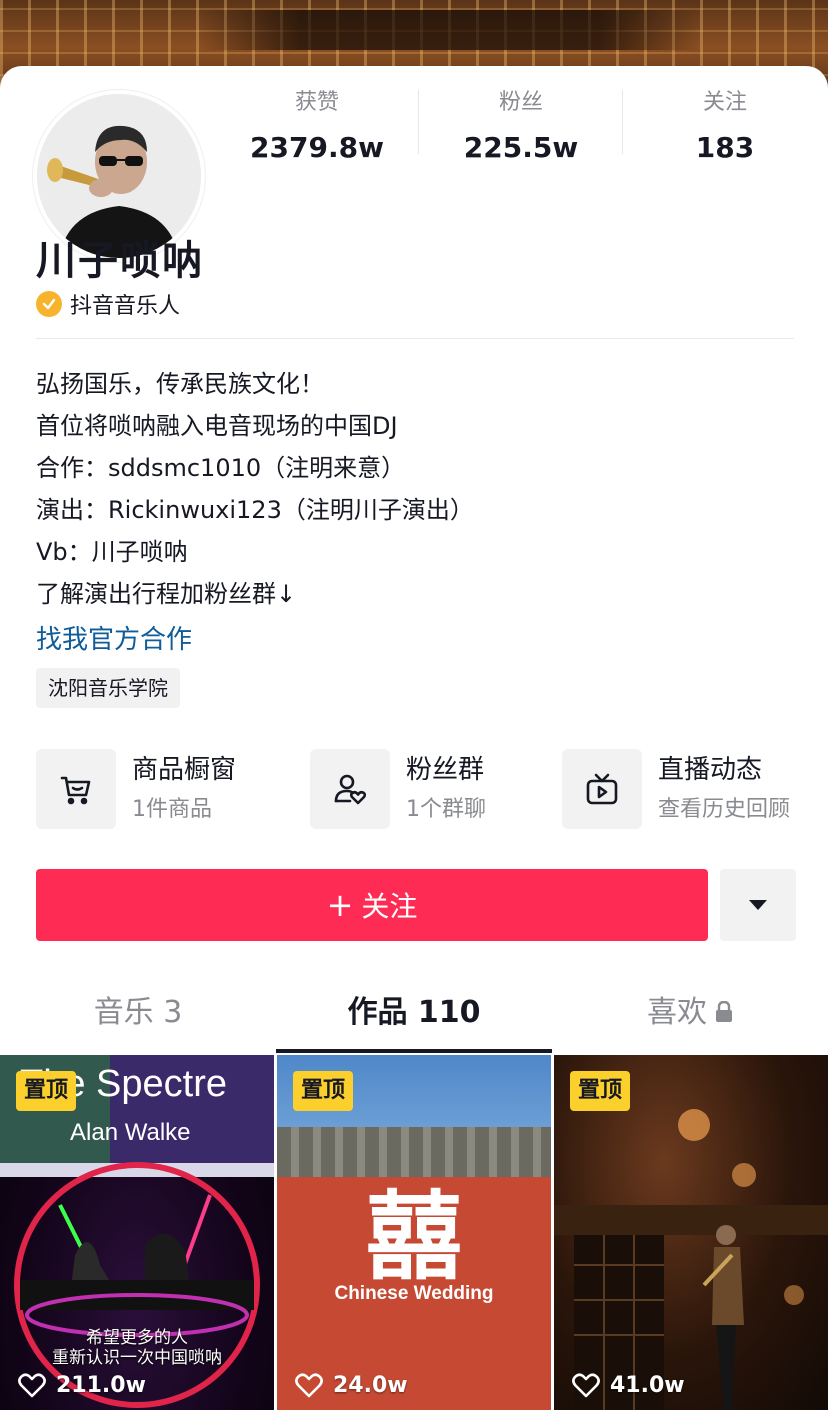 The height and width of the screenshot is (1410, 828). I want to click on bio-line: 合作：sddsmc1010（注明来意）, so click(221, 468).